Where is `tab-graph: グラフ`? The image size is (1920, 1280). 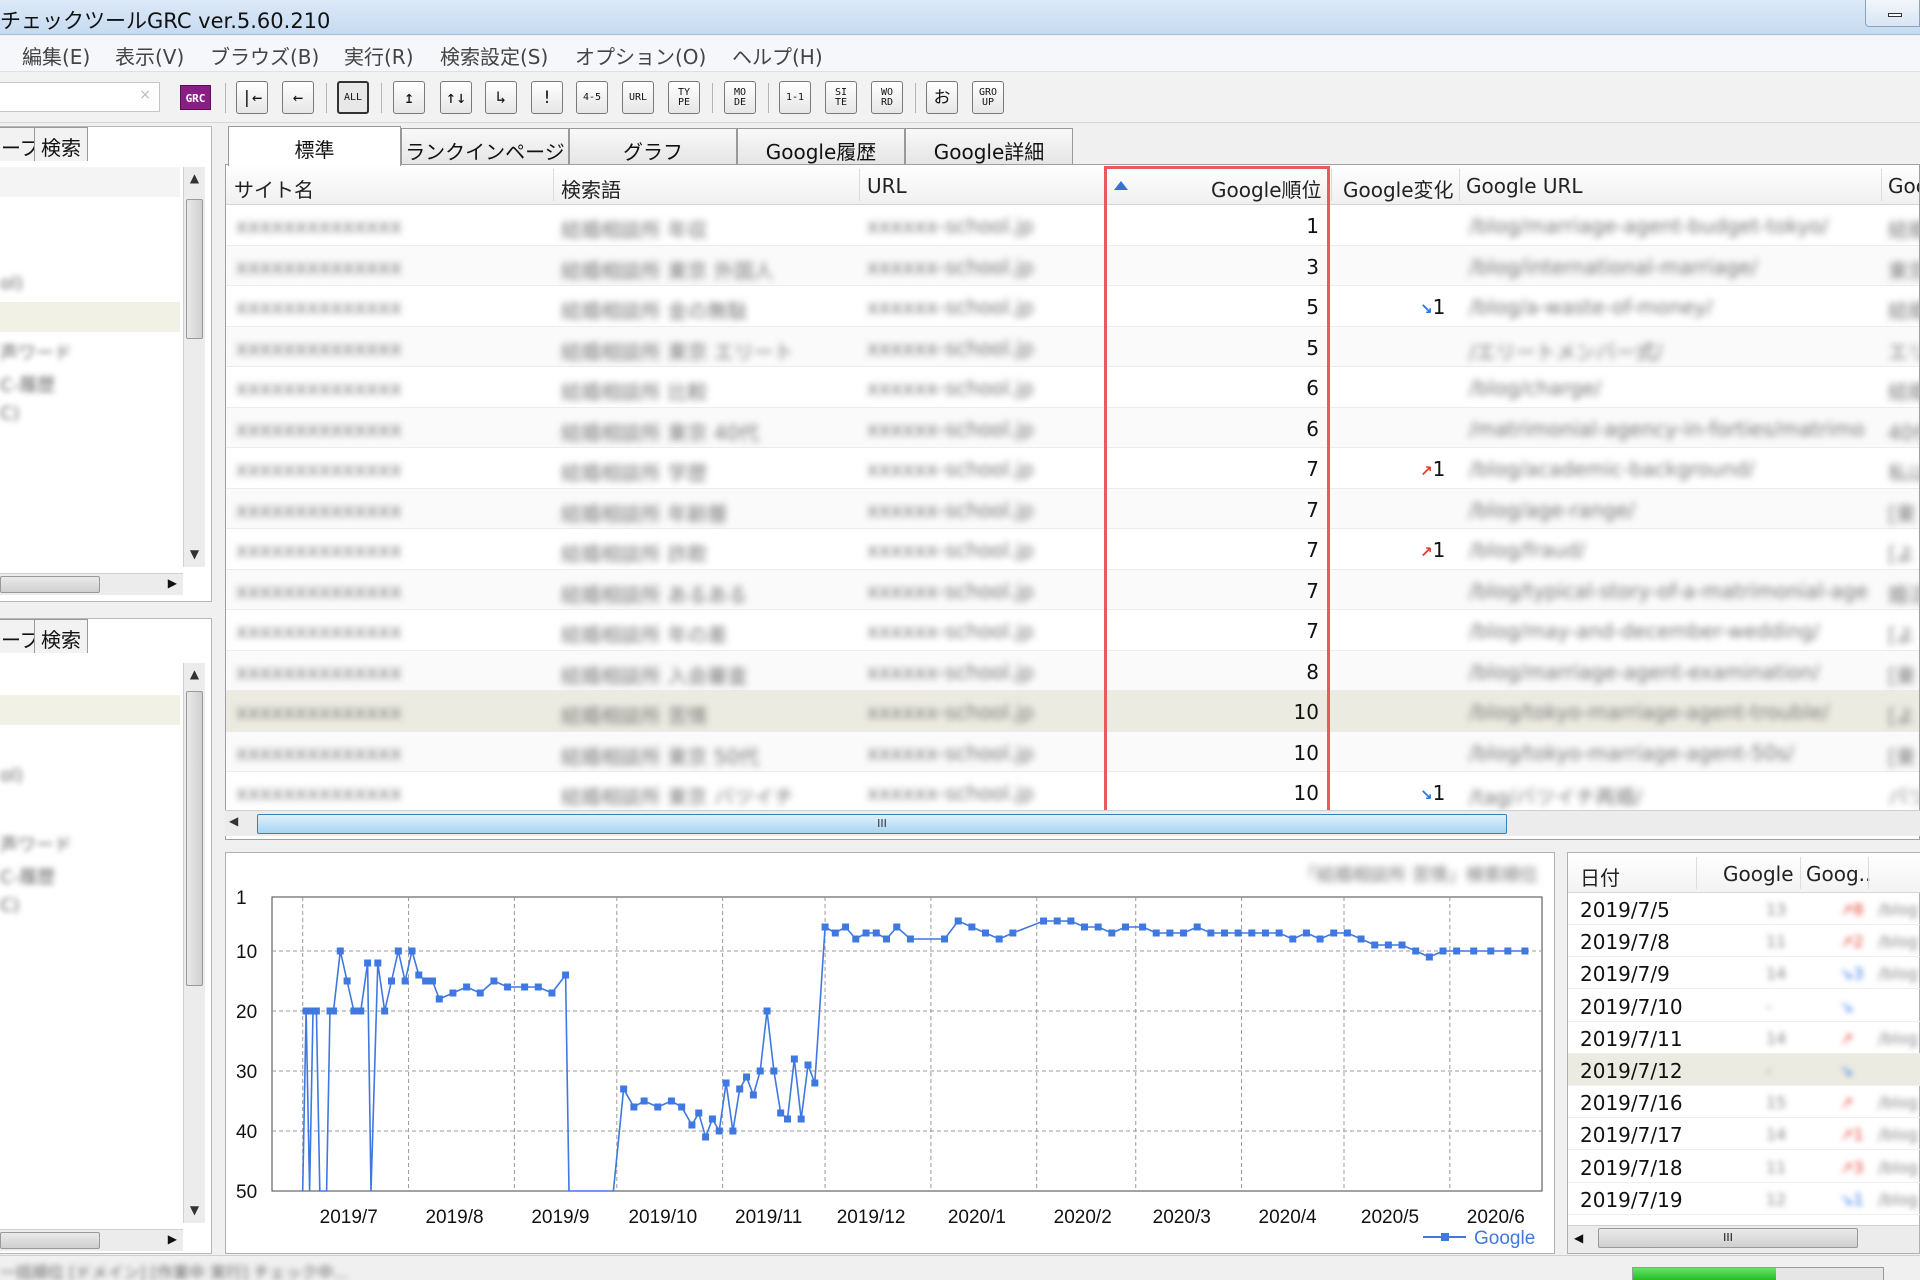
tab-graph: グラフ is located at coordinates (653, 146).